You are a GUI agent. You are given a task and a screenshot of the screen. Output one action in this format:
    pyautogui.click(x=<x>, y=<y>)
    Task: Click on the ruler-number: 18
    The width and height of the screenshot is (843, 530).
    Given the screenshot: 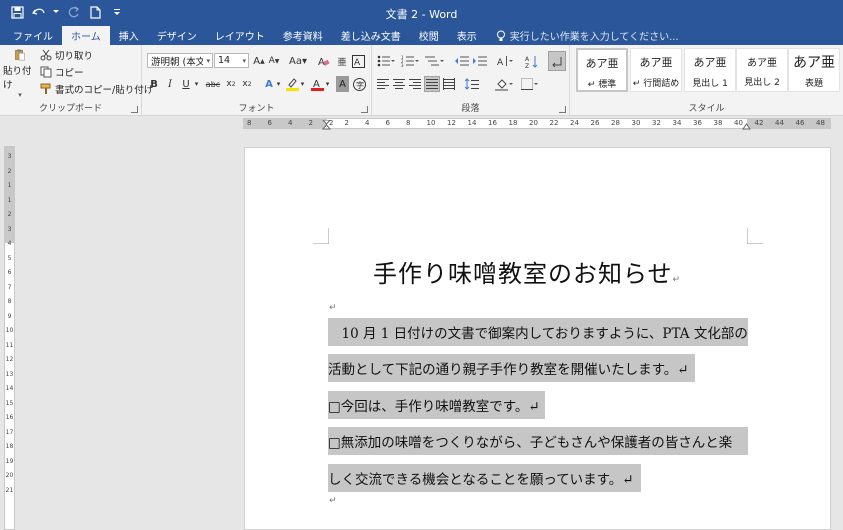 What is the action you would take?
    pyautogui.click(x=9, y=446)
    